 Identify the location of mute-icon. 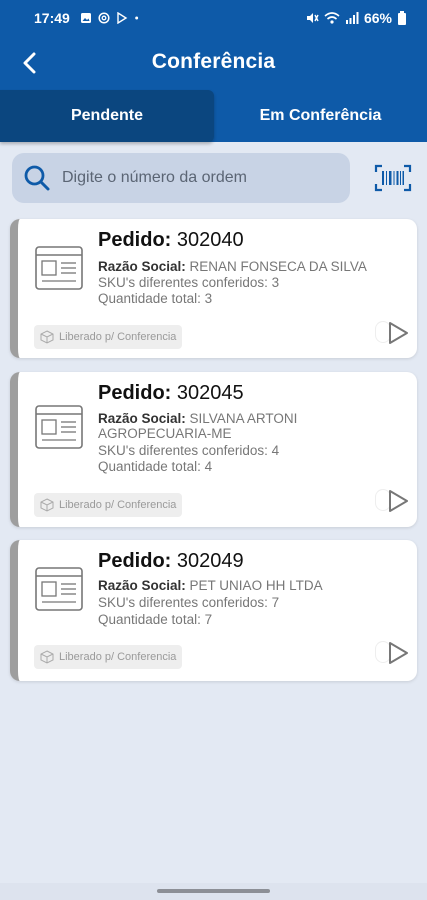
(312, 18).